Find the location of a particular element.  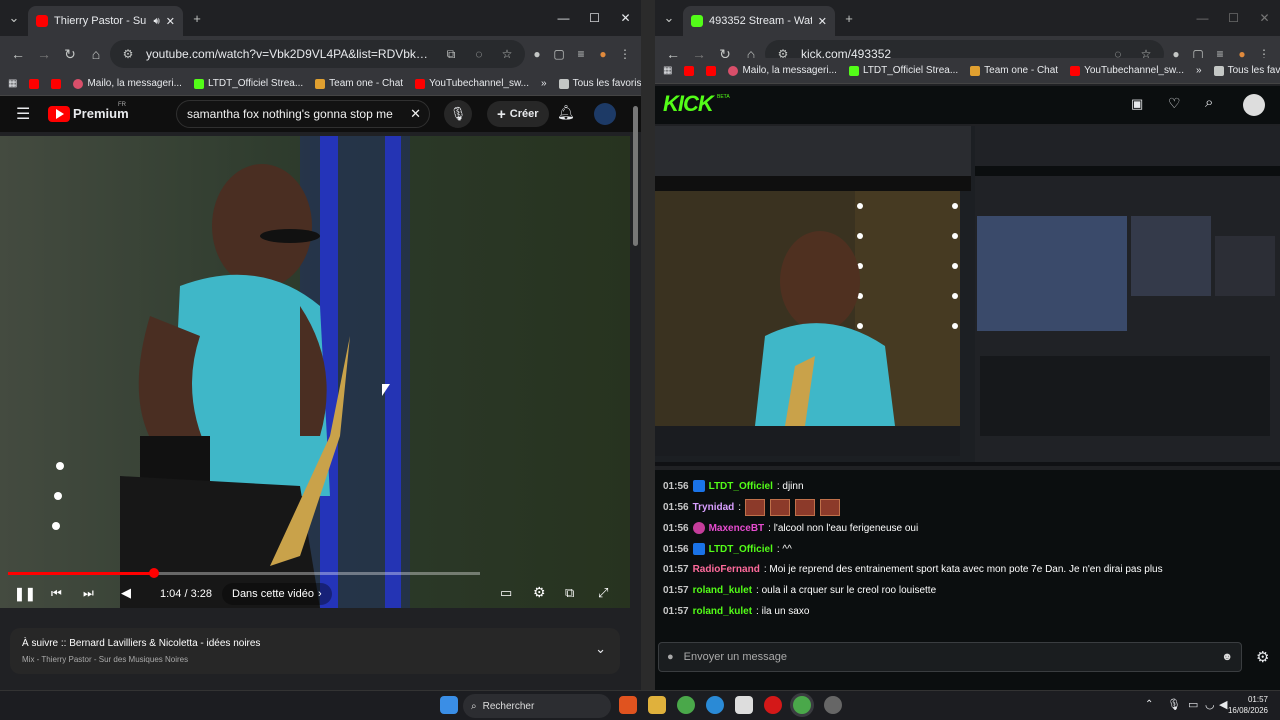

bookmark-star-icon: ☆ is located at coordinates (507, 54).